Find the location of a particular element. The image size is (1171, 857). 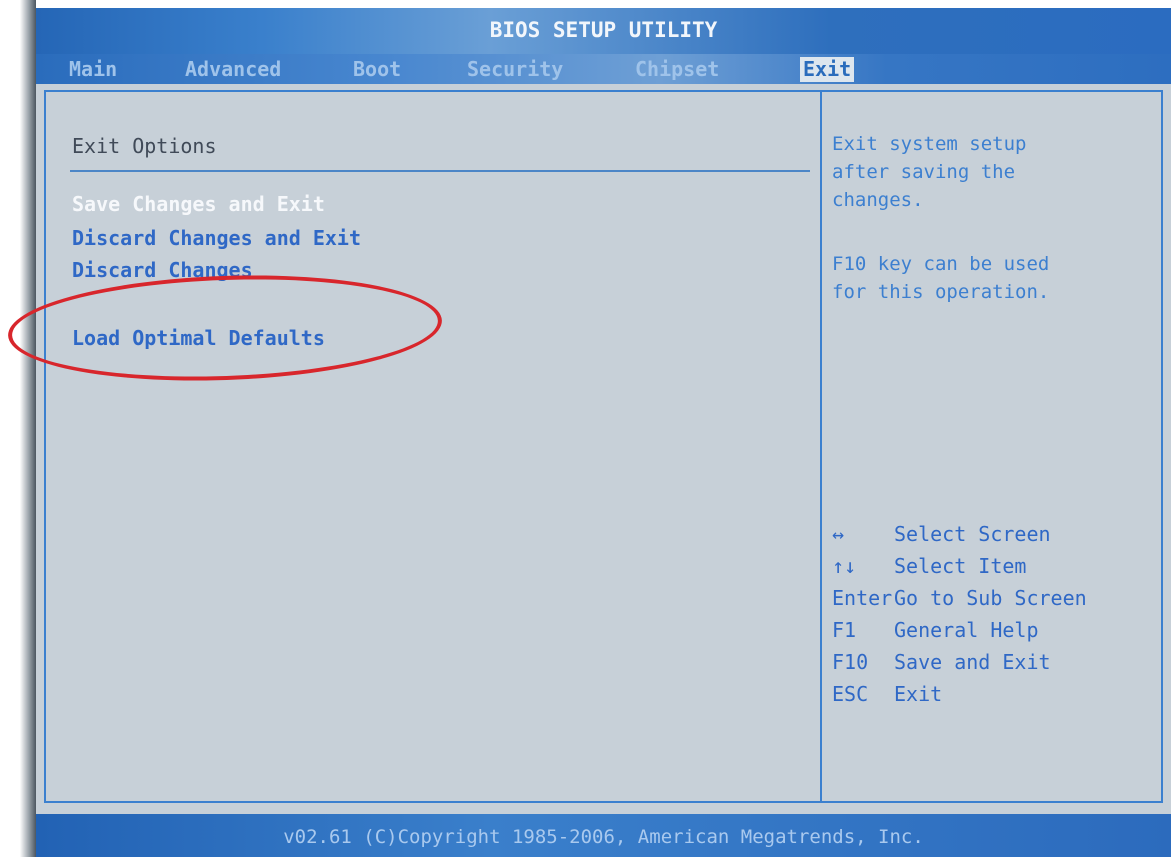

help-line: F10 key can be used is located at coordinates (941, 264).